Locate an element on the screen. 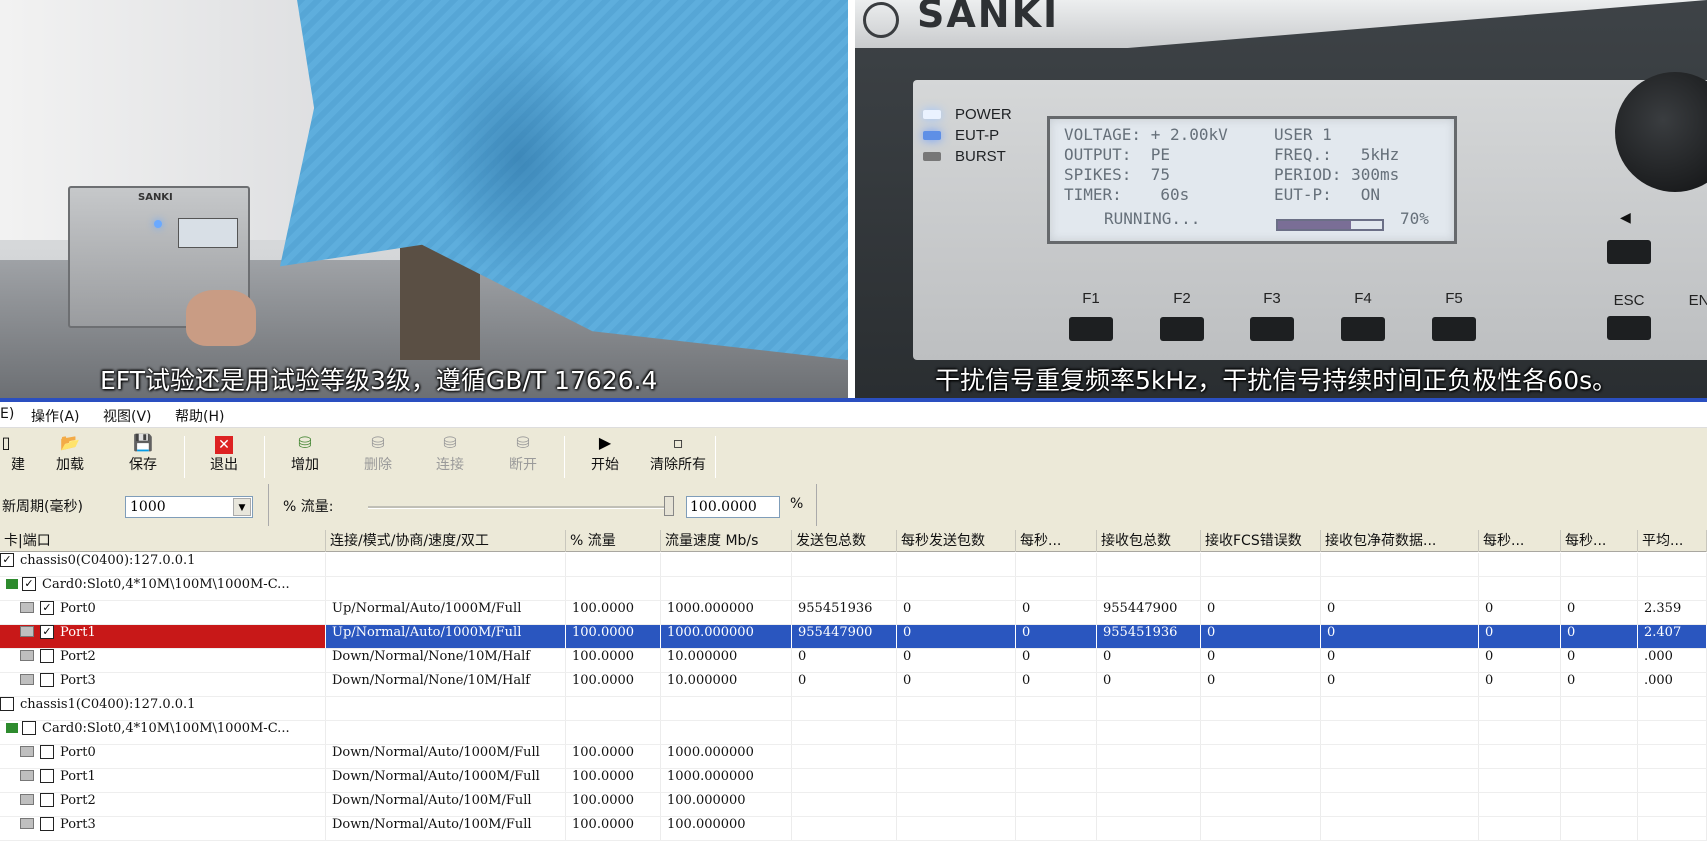  column-header: 每秒发送包数 is located at coordinates (956, 541).